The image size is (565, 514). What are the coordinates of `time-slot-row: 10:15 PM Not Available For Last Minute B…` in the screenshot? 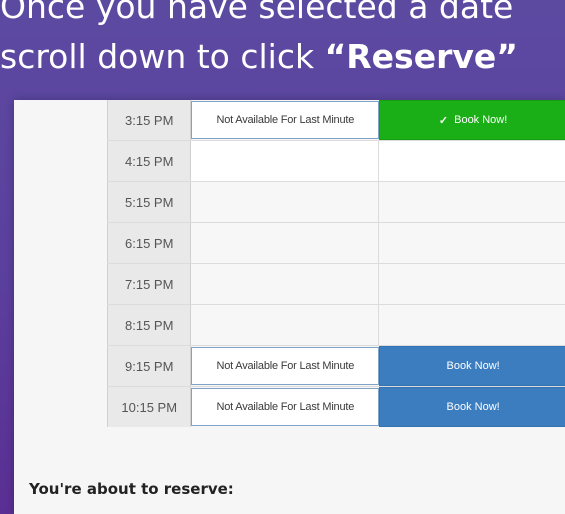 It's located at (336, 407).